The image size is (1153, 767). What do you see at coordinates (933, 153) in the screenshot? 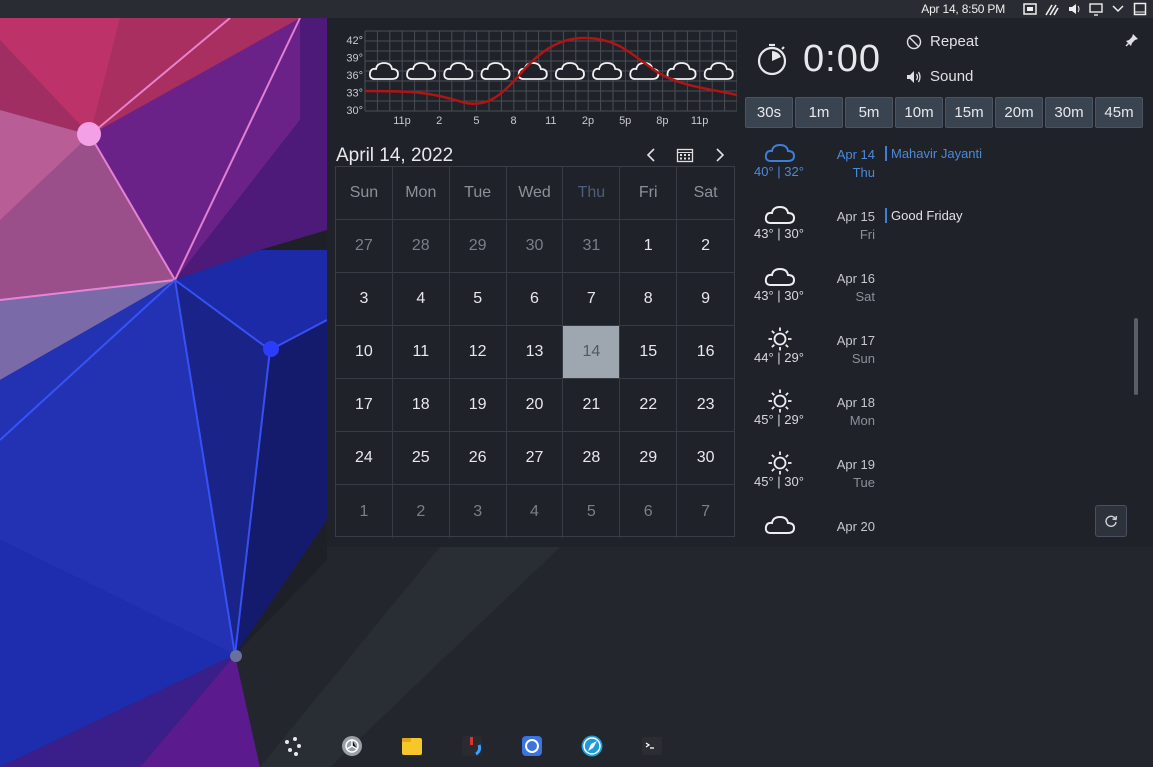
I see `calendar-event: Mahavir Jayanti` at bounding box center [933, 153].